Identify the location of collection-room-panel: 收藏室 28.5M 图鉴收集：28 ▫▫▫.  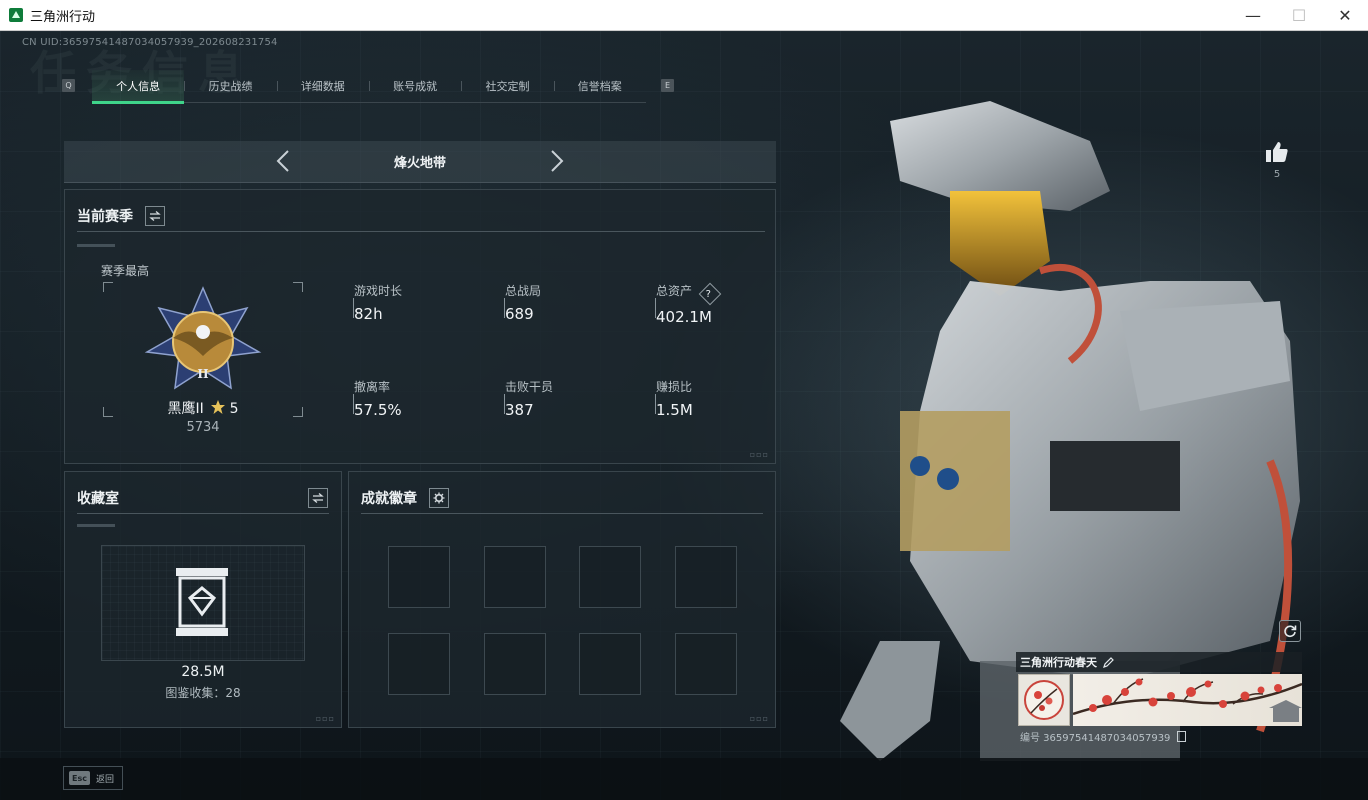
(203, 599).